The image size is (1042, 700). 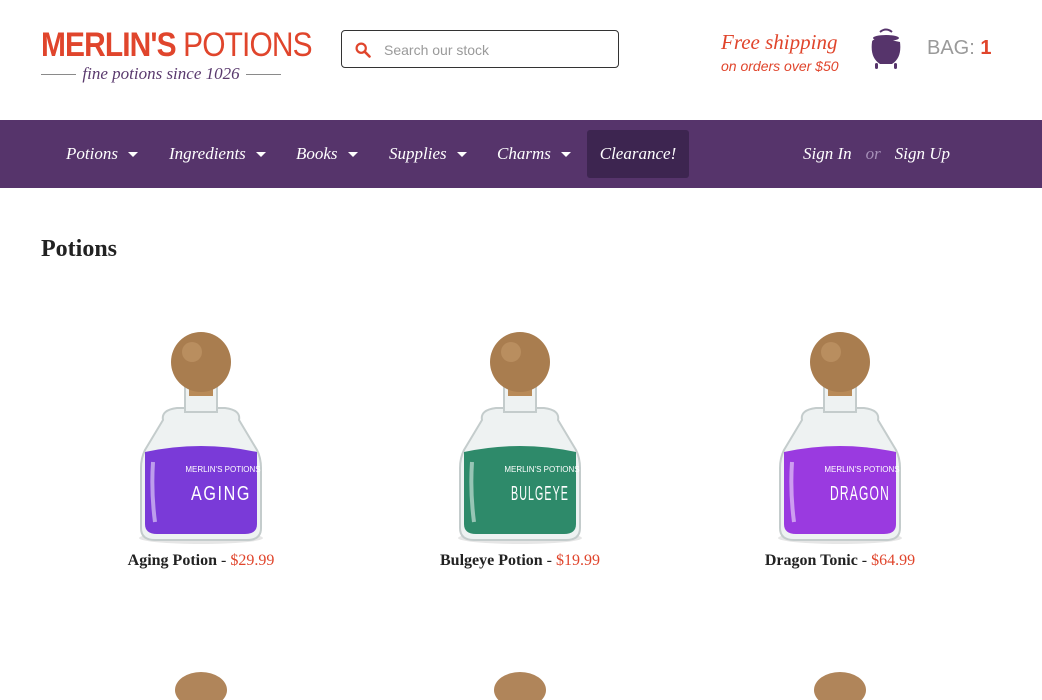 I want to click on bag-label: BAG:, so click(x=951, y=48).